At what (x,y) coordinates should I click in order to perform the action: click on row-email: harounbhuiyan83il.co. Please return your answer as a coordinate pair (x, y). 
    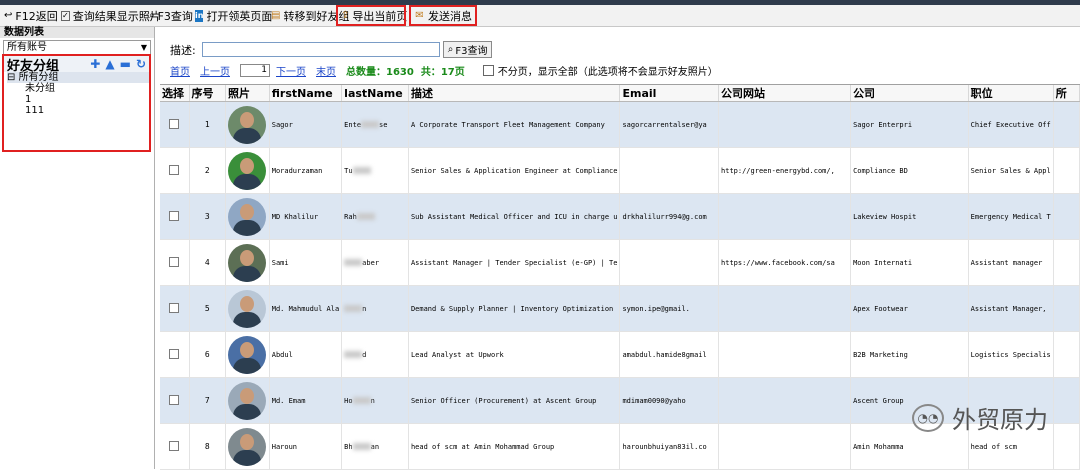
    Looking at the image, I should click on (669, 446).